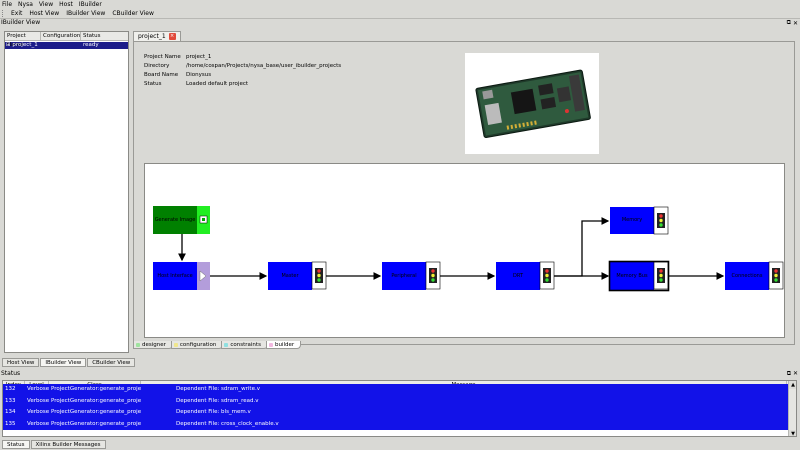 Image resolution: width=800 pixels, height=450 pixels. What do you see at coordinates (10, 400) in the screenshot?
I see `log-index: 133` at bounding box center [10, 400].